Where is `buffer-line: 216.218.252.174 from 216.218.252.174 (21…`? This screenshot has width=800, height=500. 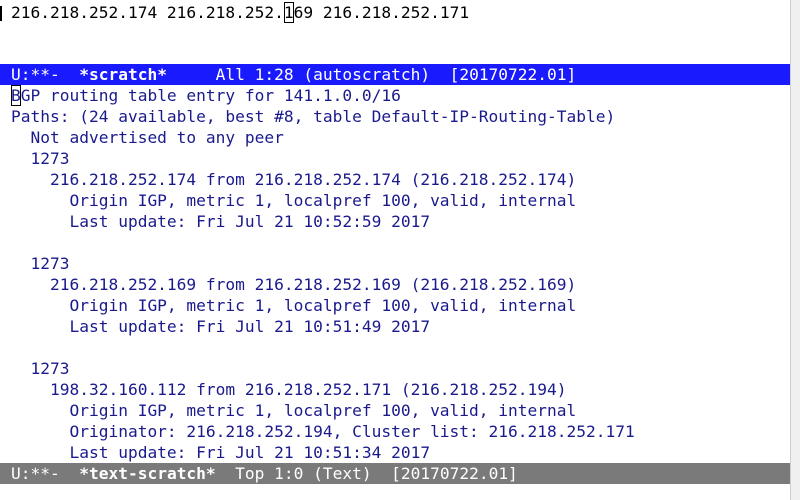
buffer-line: 216.218.252.174 from 216.218.252.174 (21… is located at coordinates (293, 179).